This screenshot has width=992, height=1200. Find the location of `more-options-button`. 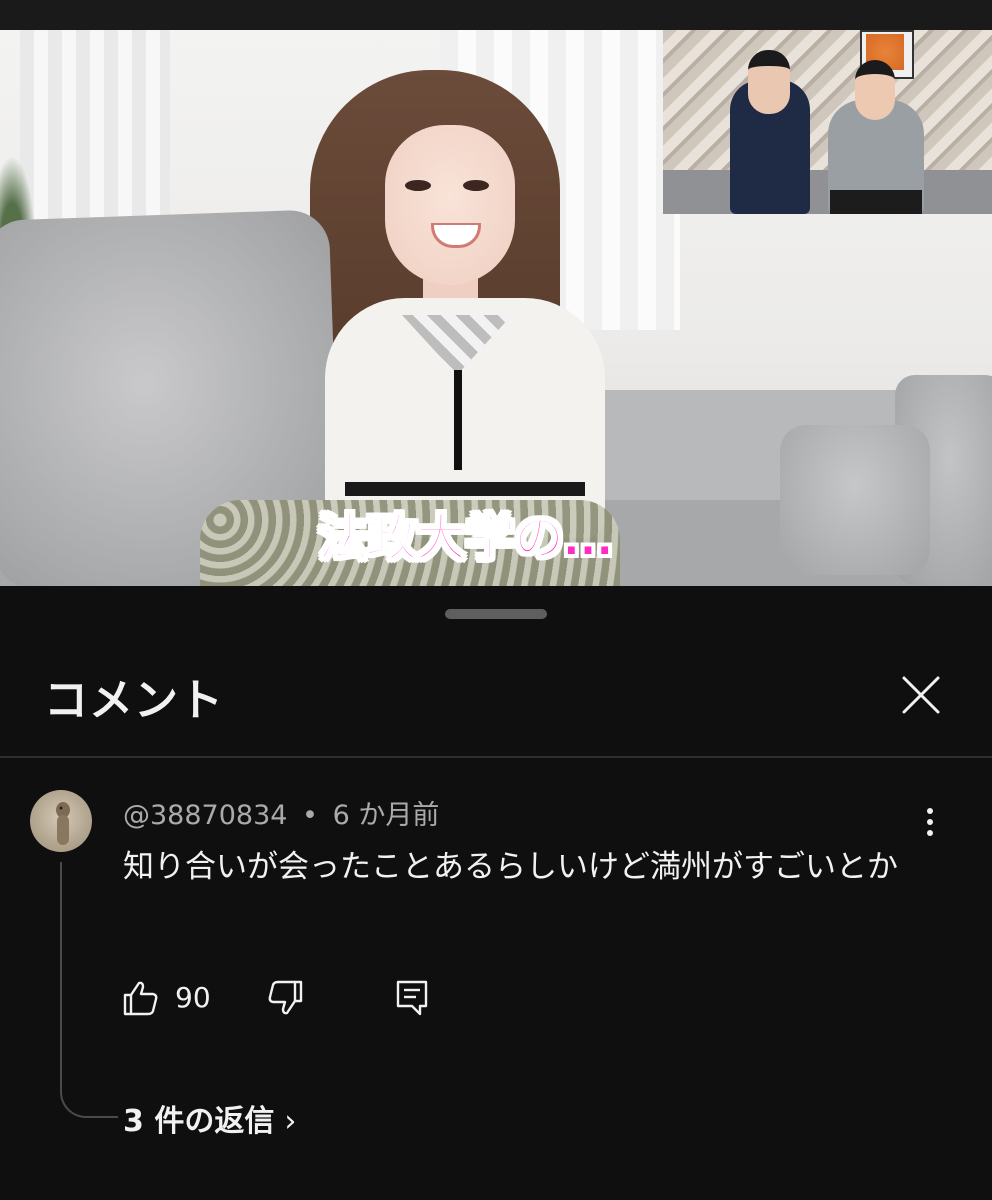

more-options-button is located at coordinates (930, 822).